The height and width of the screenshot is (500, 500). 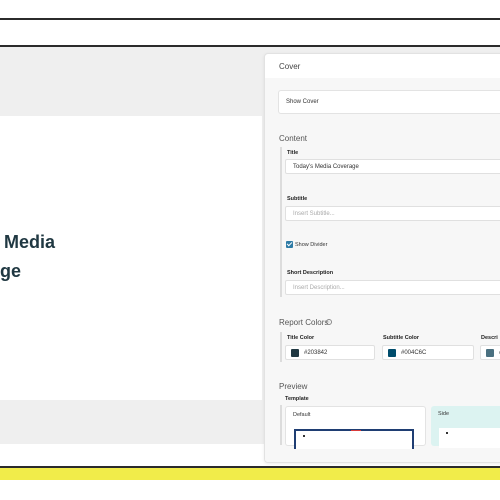 What do you see at coordinates (389, 102) in the screenshot?
I see `show-cover-toggle: Show Cover` at bounding box center [389, 102].